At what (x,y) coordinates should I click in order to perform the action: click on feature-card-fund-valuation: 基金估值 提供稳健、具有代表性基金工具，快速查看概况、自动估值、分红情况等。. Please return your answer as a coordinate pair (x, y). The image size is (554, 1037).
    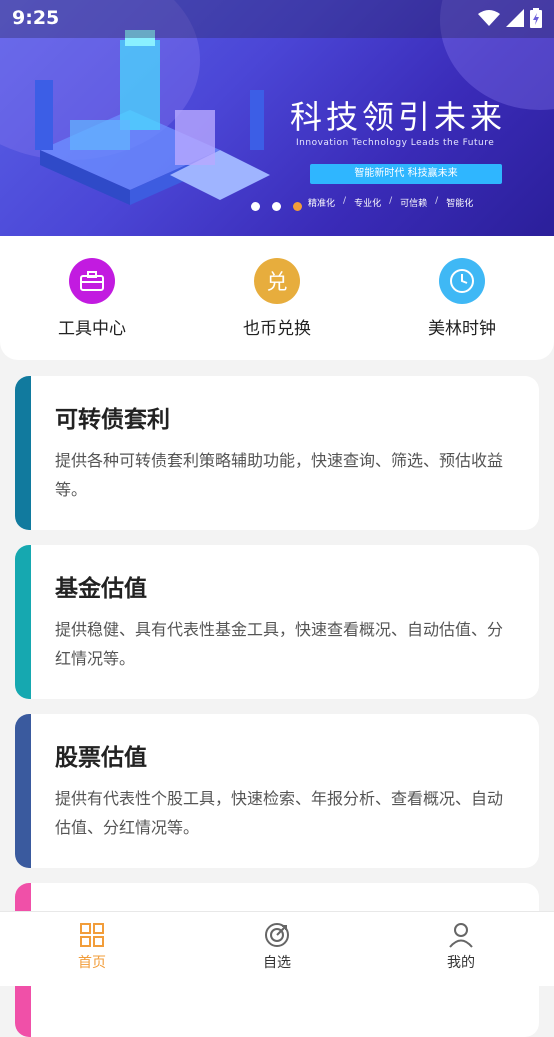
    Looking at the image, I should click on (277, 622).